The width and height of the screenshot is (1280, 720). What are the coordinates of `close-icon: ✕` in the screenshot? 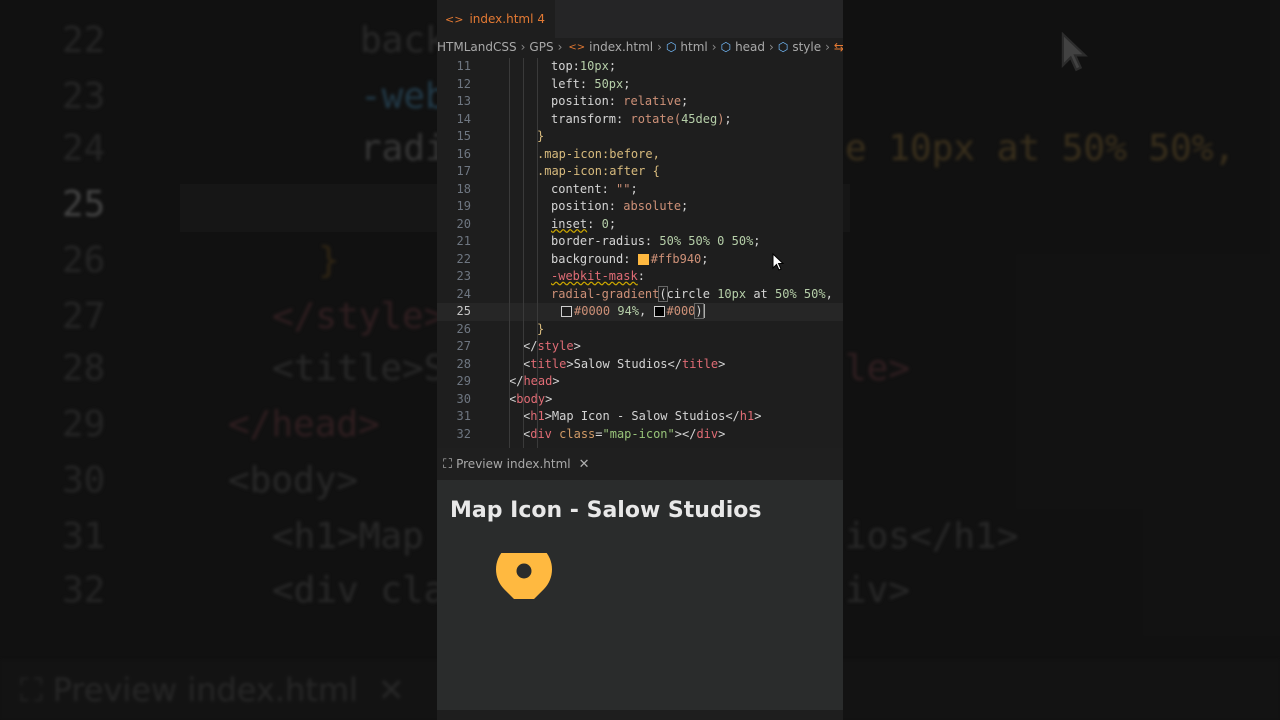 It's located at (584, 464).